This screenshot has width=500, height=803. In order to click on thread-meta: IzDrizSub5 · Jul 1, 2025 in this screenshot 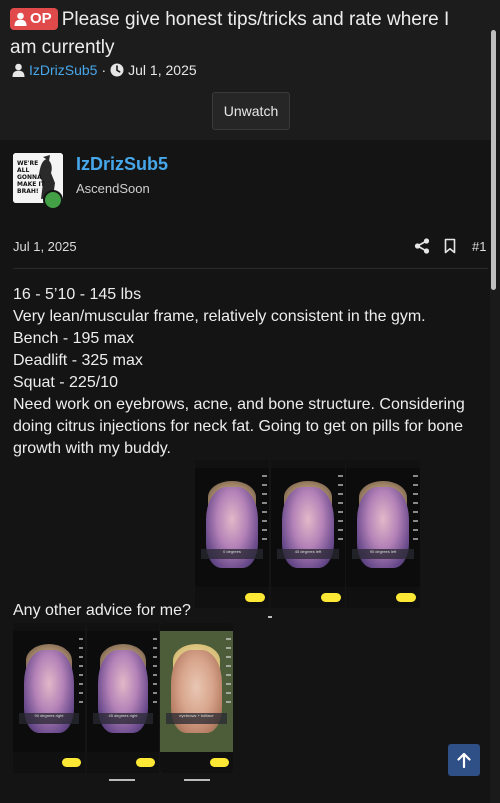, I will do `click(104, 70)`.